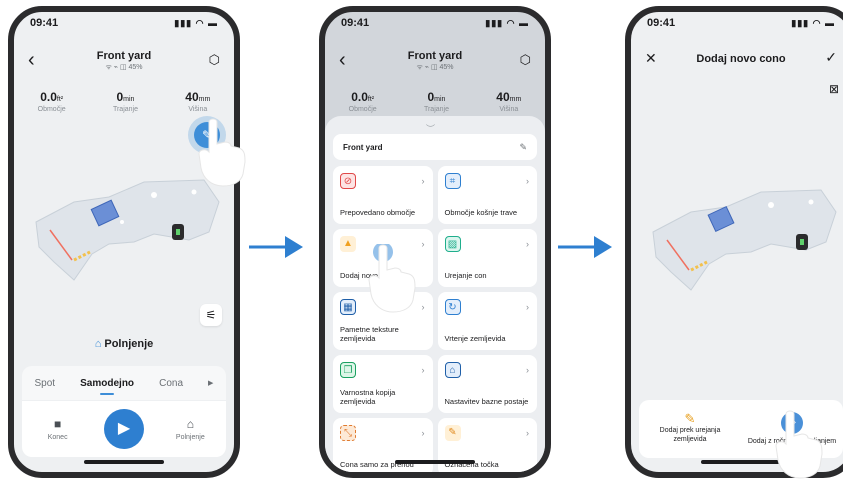  Describe the element at coordinates (487, 258) in the screenshot. I see `menu-card: ▨ › Urejanje con` at that location.